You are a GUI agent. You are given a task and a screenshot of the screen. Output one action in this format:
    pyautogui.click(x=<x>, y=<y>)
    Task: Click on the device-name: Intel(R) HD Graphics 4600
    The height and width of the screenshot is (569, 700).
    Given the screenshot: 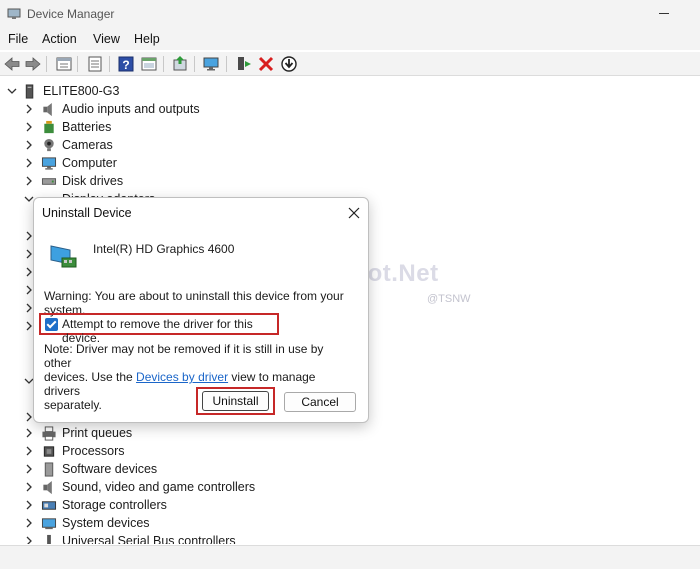 What is the action you would take?
    pyautogui.click(x=164, y=249)
    